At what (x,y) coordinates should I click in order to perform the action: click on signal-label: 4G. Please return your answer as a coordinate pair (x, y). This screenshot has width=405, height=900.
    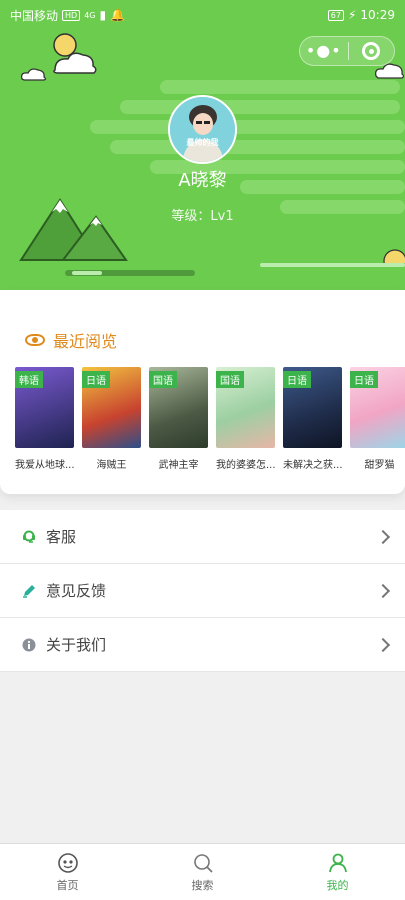
    Looking at the image, I should click on (90, 15).